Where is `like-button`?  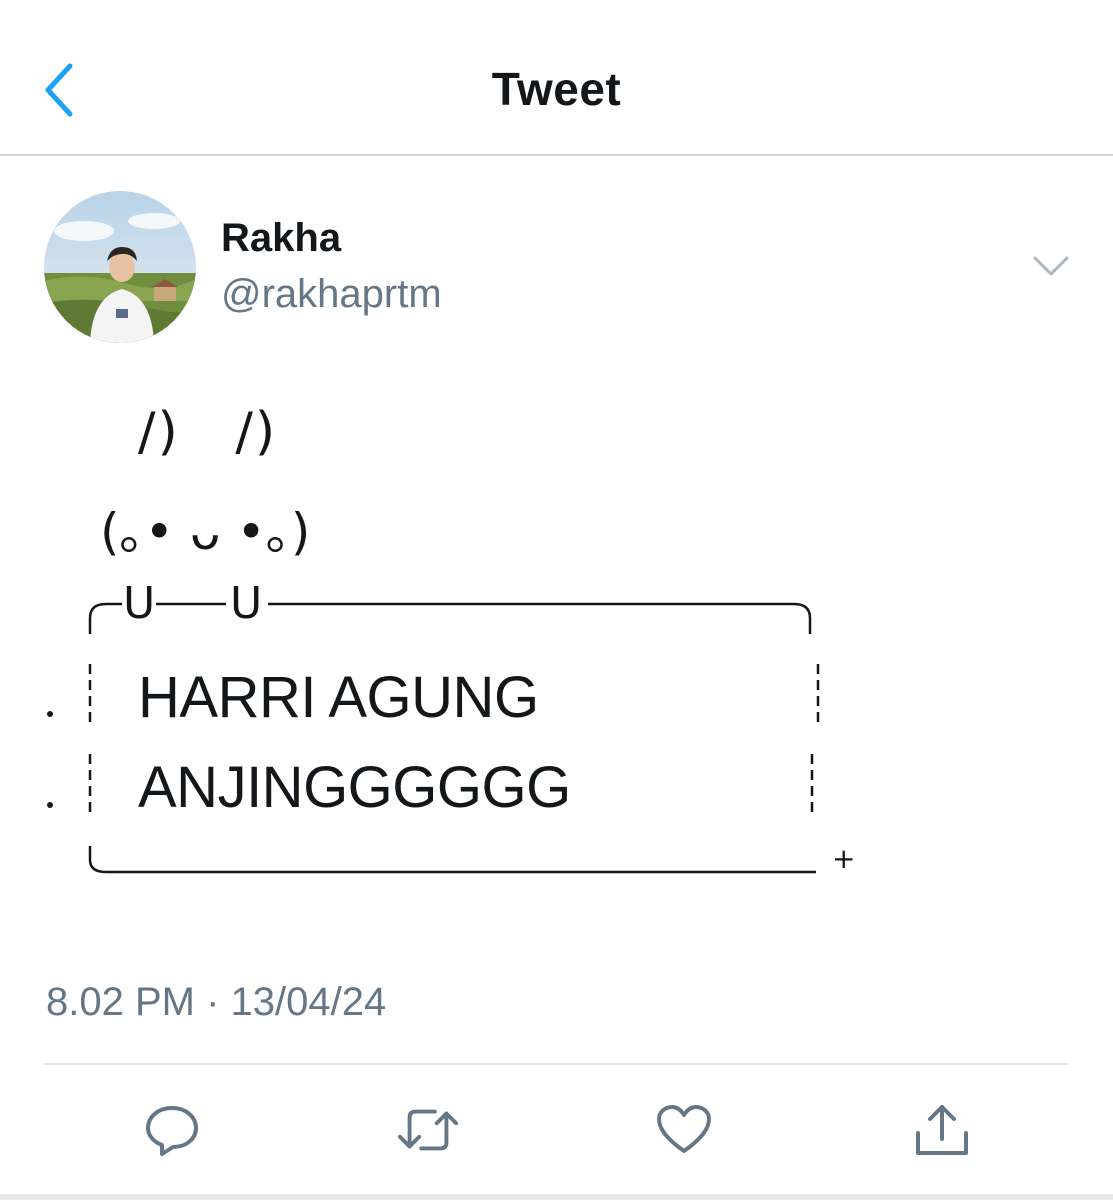 like-button is located at coordinates (684, 1130).